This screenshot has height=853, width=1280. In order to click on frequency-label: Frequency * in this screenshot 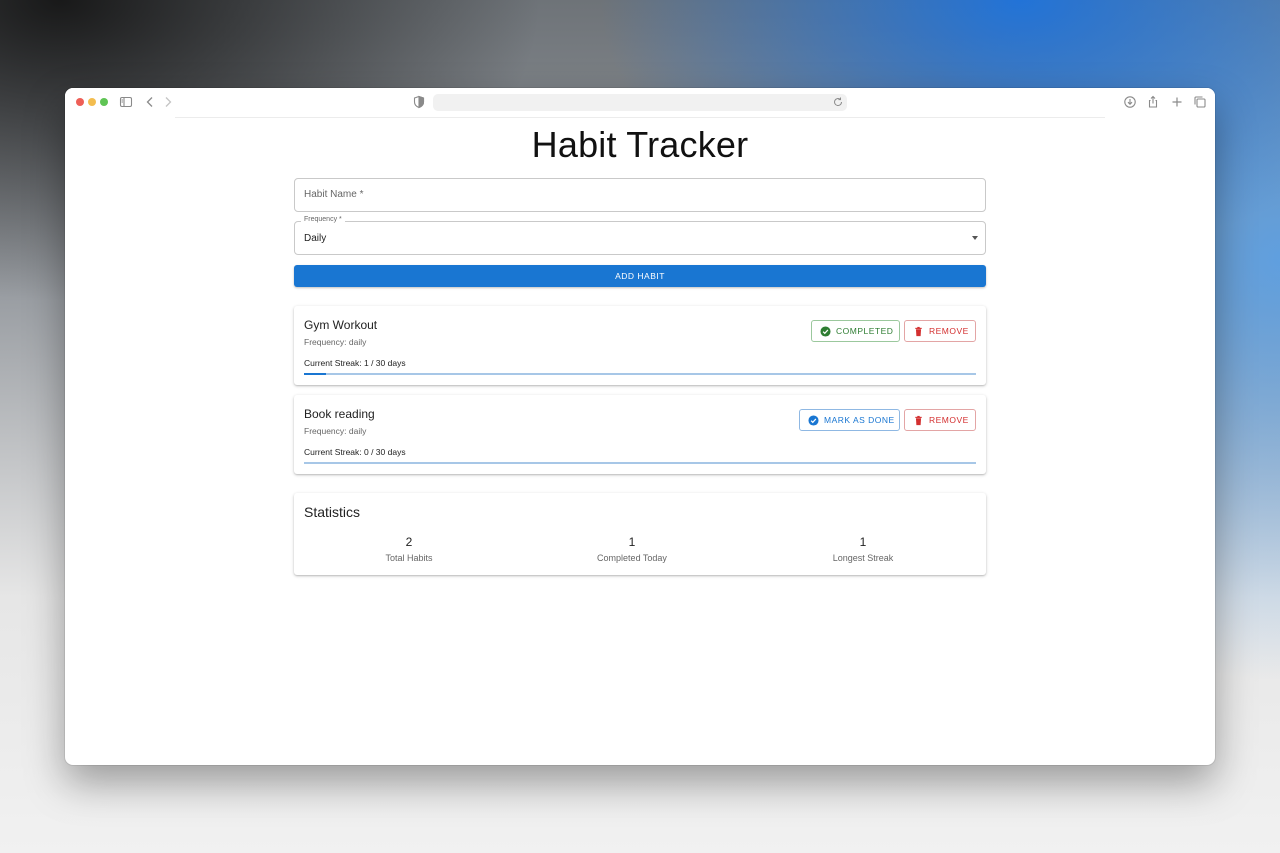, I will do `click(323, 219)`.